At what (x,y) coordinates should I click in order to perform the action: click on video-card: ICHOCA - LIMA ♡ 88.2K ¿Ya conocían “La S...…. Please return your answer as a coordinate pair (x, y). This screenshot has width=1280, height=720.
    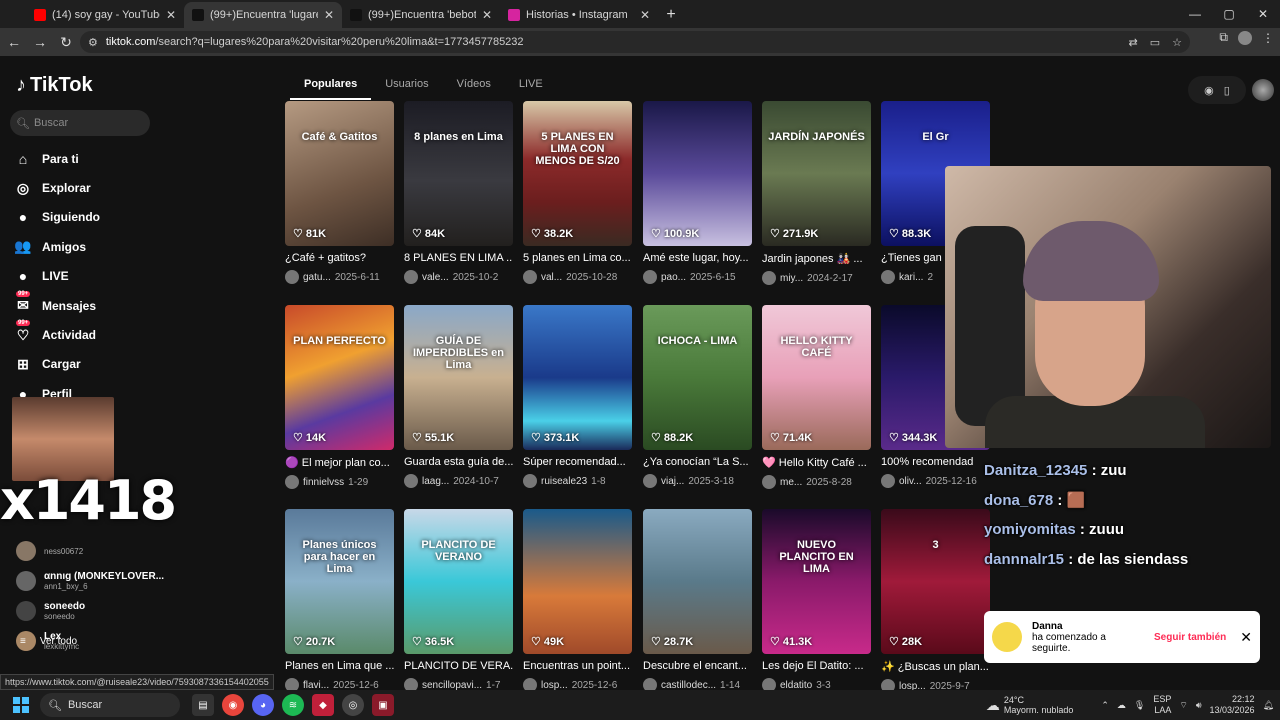
    Looking at the image, I should click on (697, 396).